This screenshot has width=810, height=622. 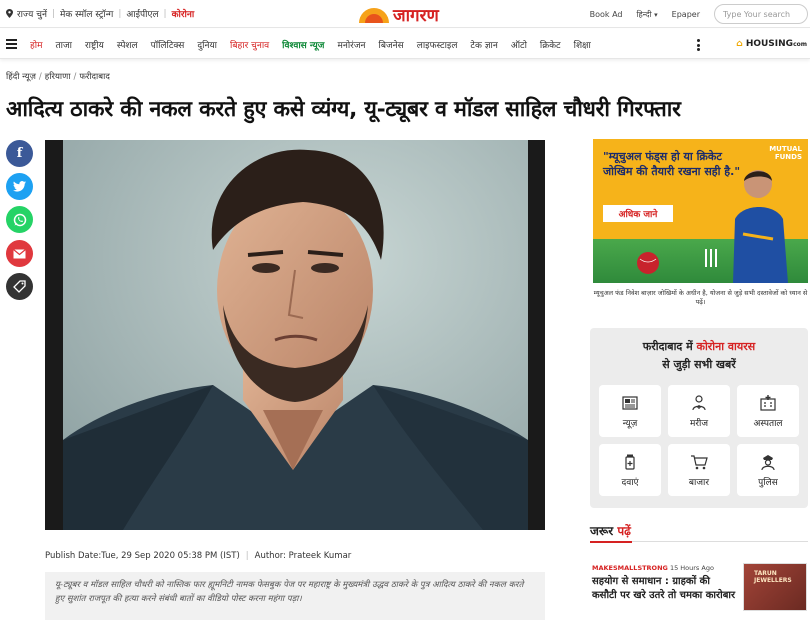 What do you see at coordinates (630, 411) in the screenshot?
I see `tile-news: न्यूज़` at bounding box center [630, 411].